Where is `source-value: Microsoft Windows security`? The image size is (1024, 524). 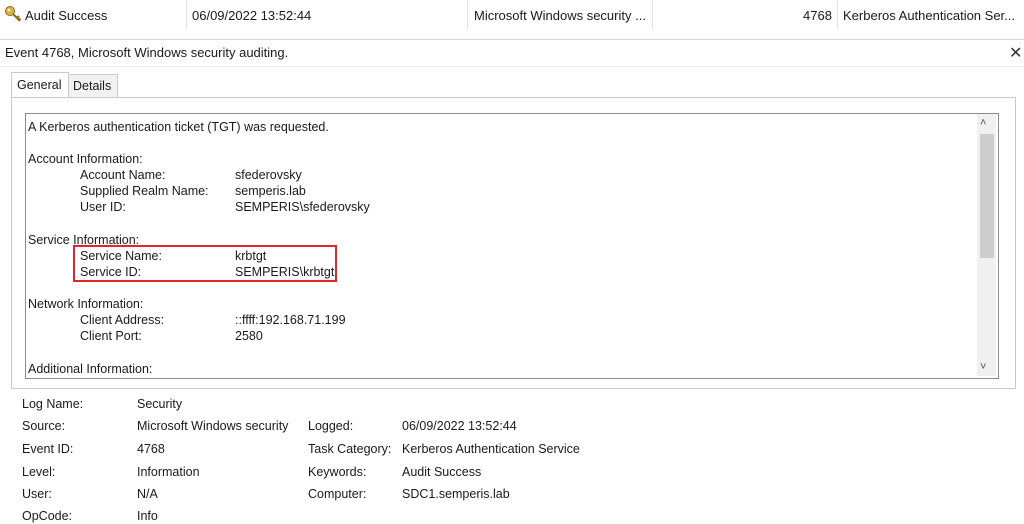
source-value: Microsoft Windows security is located at coordinates (213, 426).